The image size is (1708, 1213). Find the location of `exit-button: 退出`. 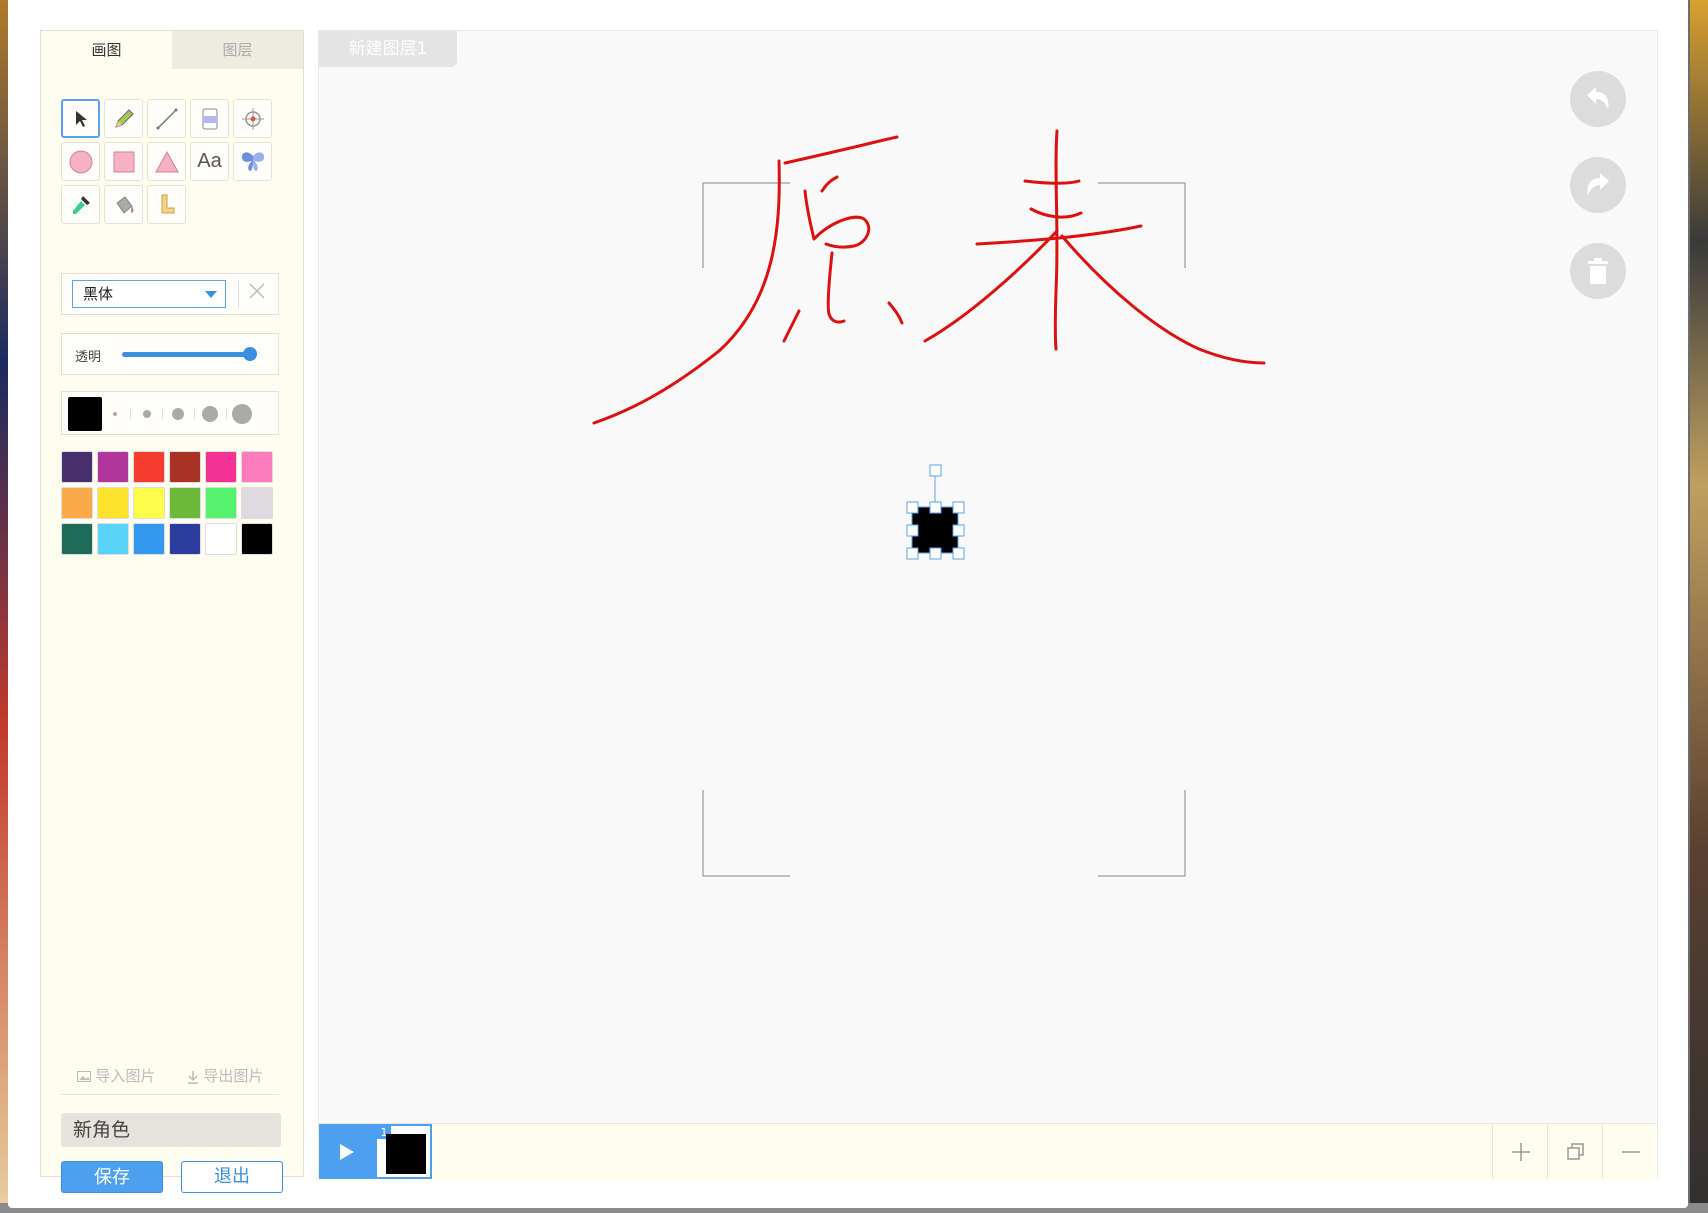

exit-button: 退出 is located at coordinates (232, 1177).